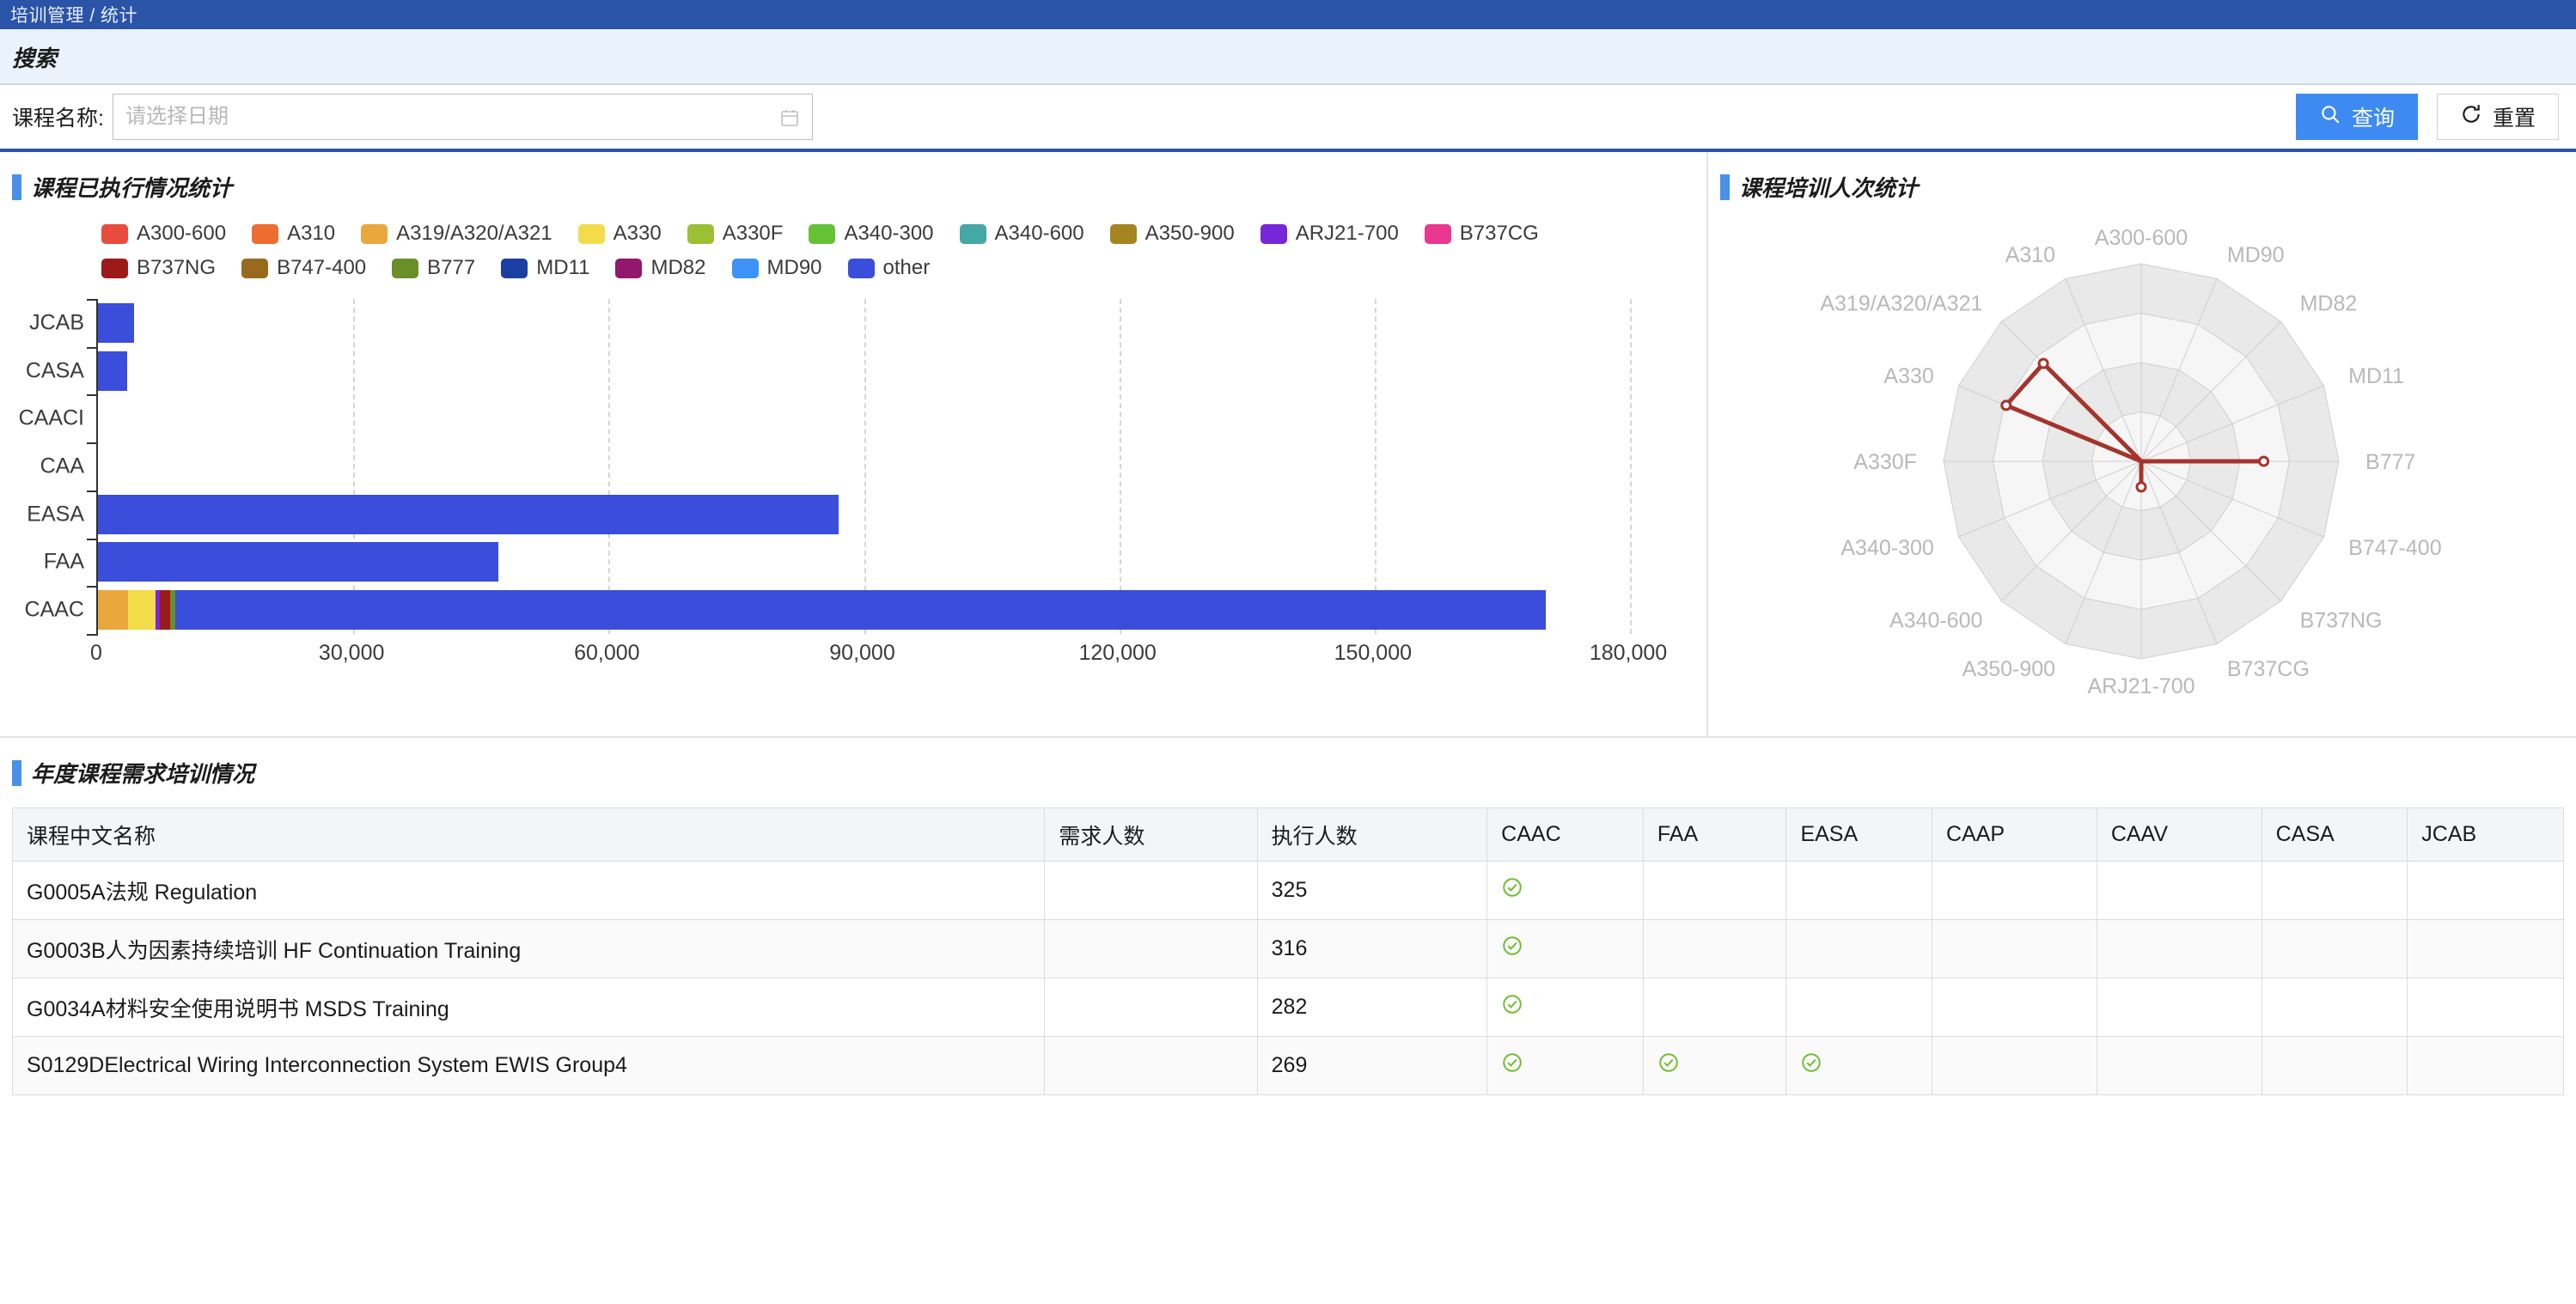  I want to click on legend-label: A300-600, so click(182, 233).